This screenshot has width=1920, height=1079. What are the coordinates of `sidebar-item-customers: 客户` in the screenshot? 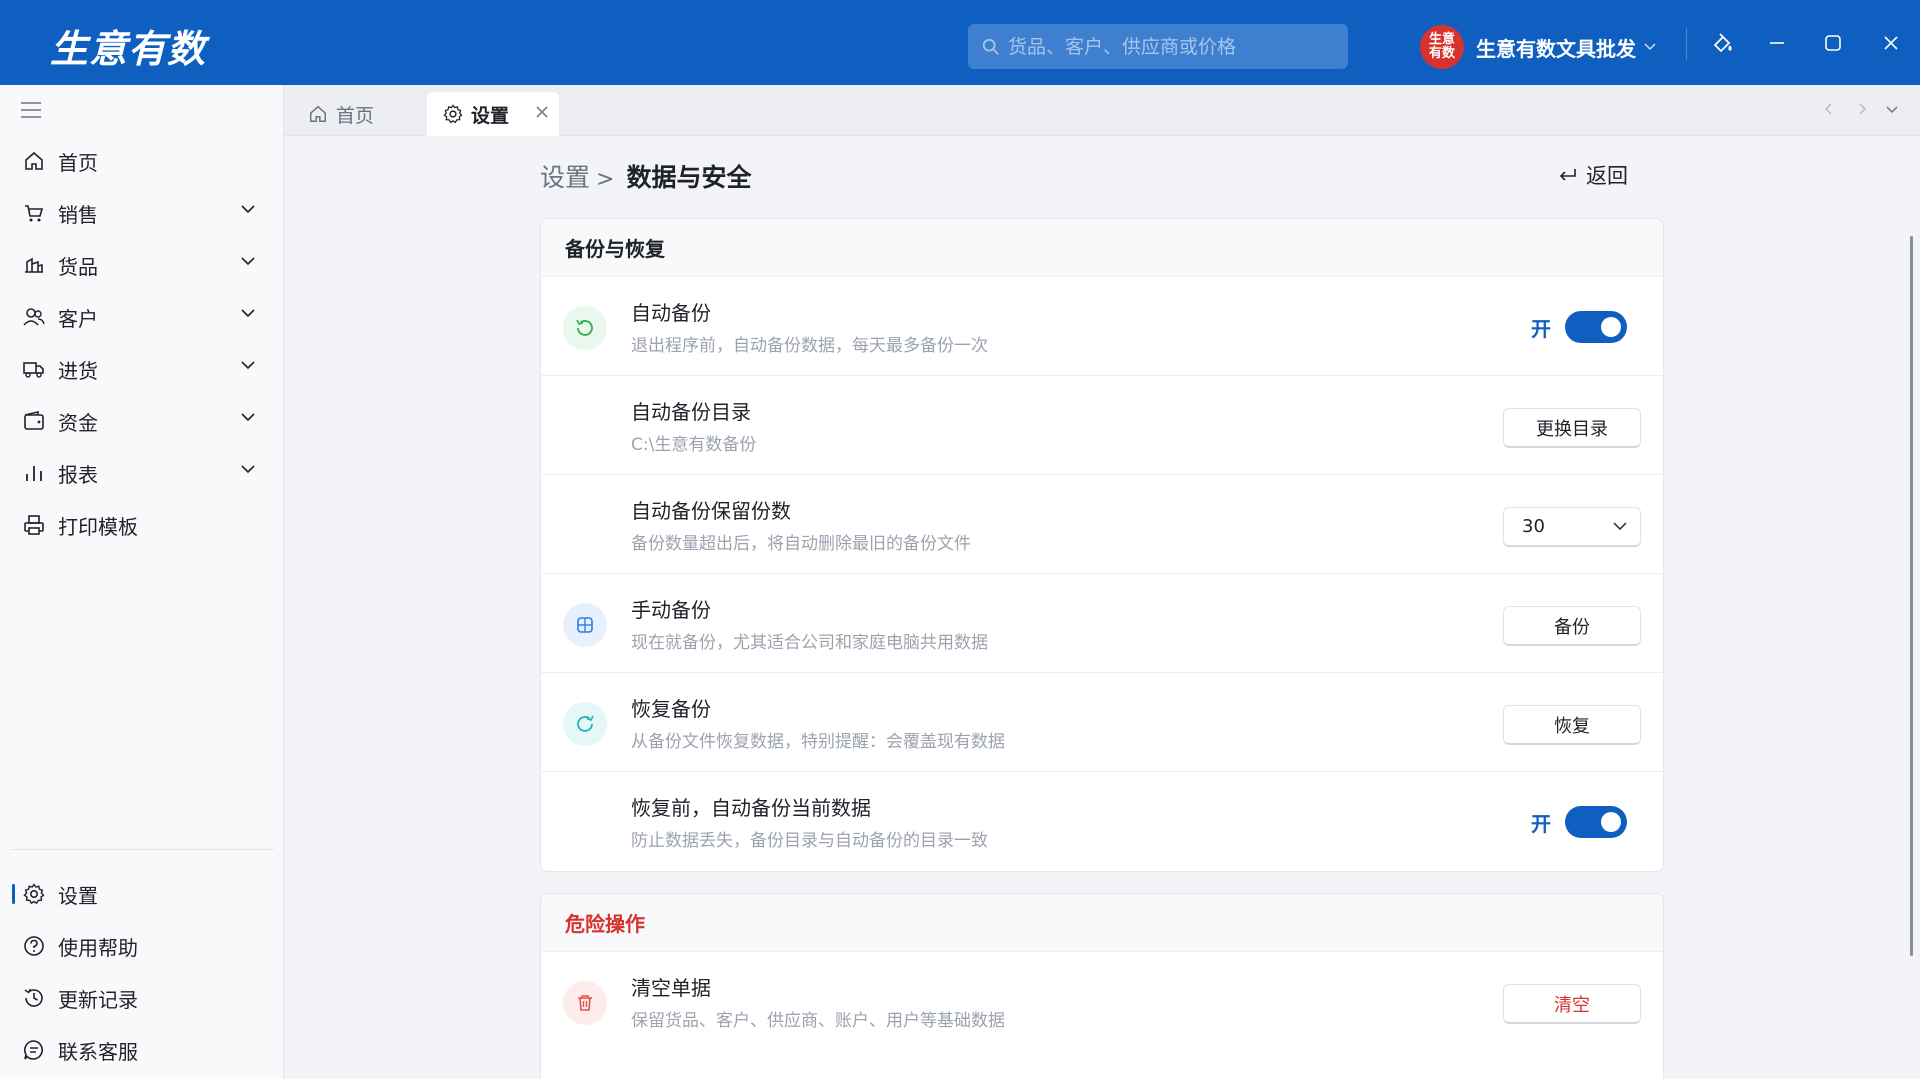 It's located at (142, 317).